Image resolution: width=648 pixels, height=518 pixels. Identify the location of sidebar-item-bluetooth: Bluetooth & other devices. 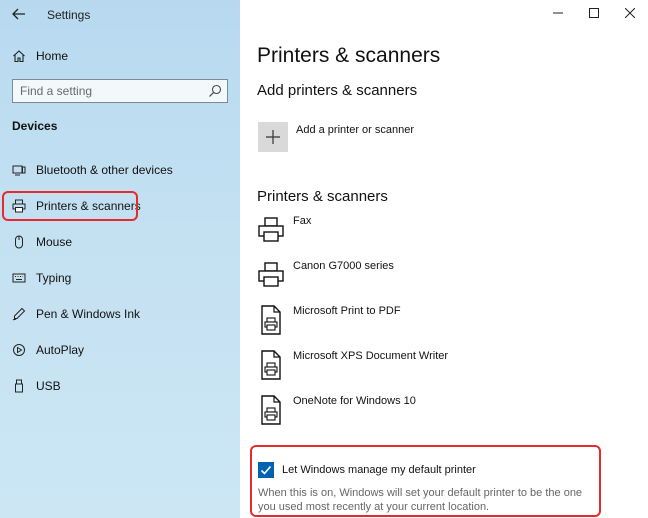
(120, 170).